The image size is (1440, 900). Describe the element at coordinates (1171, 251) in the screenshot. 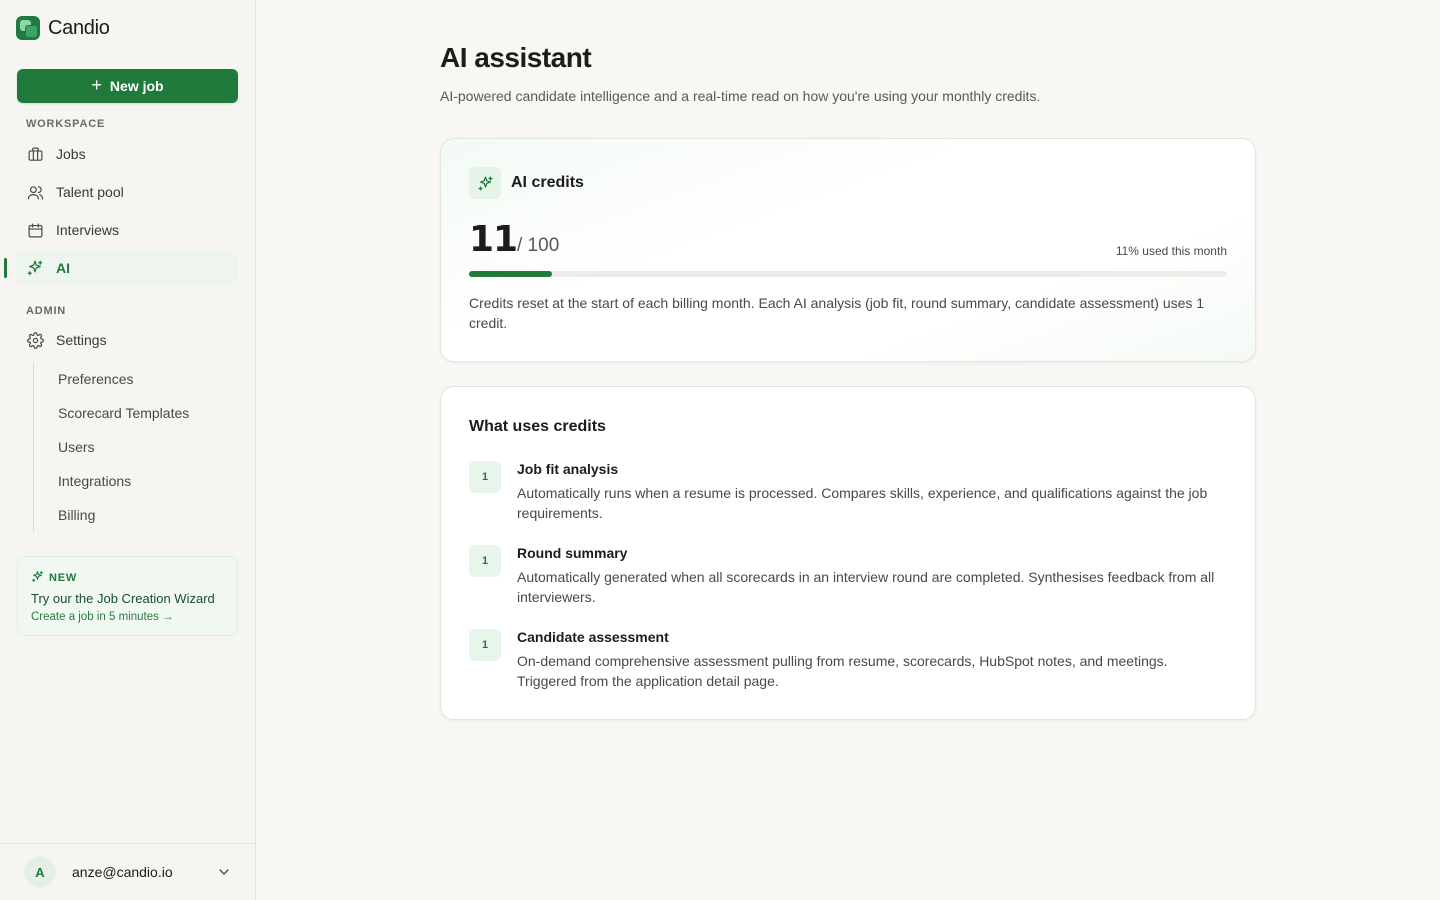

I see `credits-percent-label: 11% used this month` at that location.